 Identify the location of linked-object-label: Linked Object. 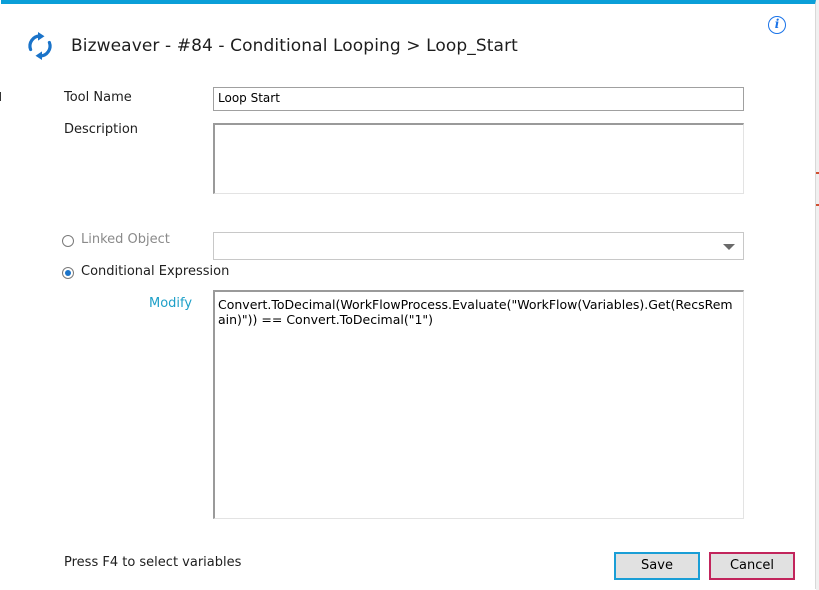
(125, 239).